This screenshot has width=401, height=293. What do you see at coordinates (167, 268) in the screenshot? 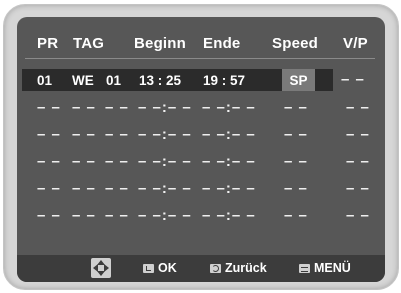
I see `ok-label: OK` at bounding box center [167, 268].